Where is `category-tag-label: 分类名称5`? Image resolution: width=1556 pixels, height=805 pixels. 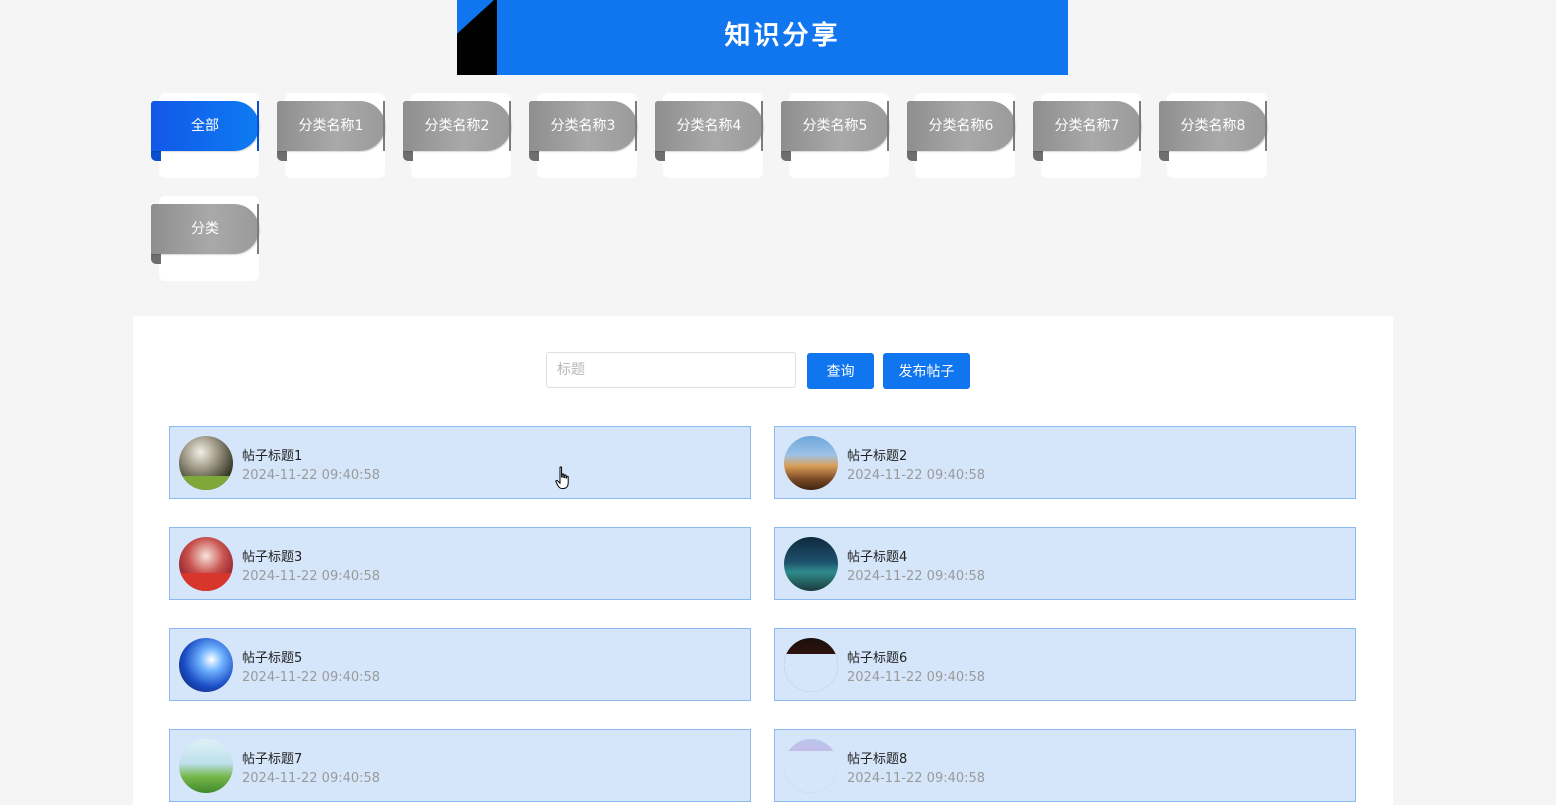
category-tag-label: 分类名称5 is located at coordinates (835, 126).